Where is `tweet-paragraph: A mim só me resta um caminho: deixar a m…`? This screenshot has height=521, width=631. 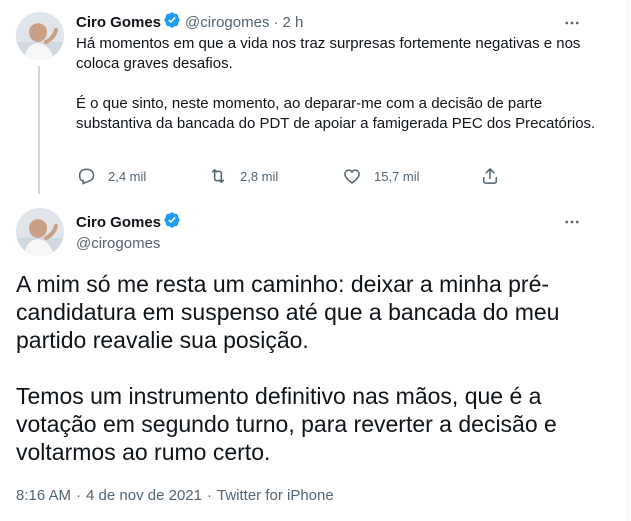 tweet-paragraph: A mim só me resta um caminho: deixar a m… is located at coordinates (288, 312).